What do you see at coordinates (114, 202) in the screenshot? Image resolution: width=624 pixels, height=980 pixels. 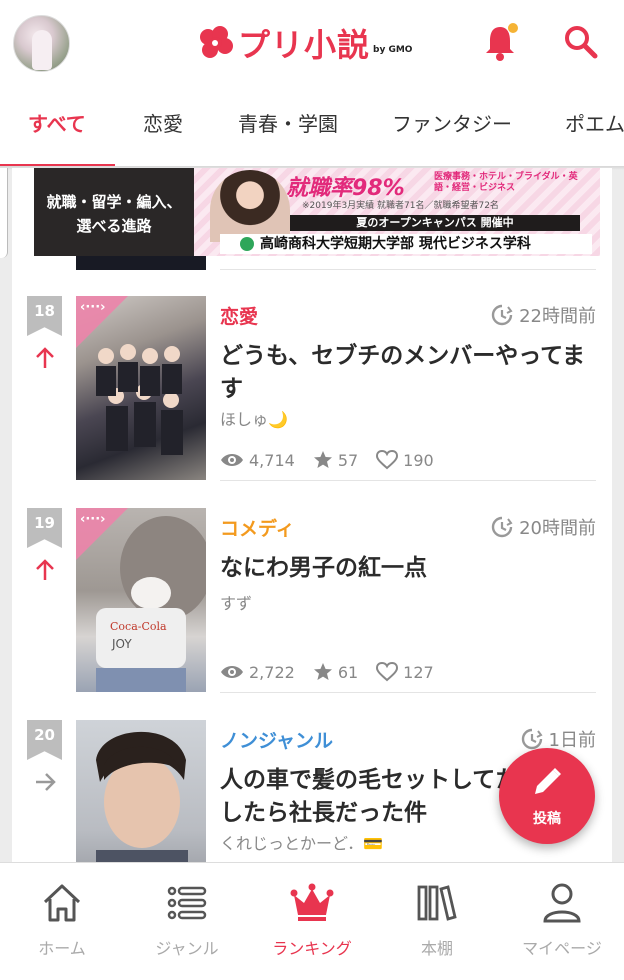 I see `banner-left-line1: 就職・留学・編入、` at bounding box center [114, 202].